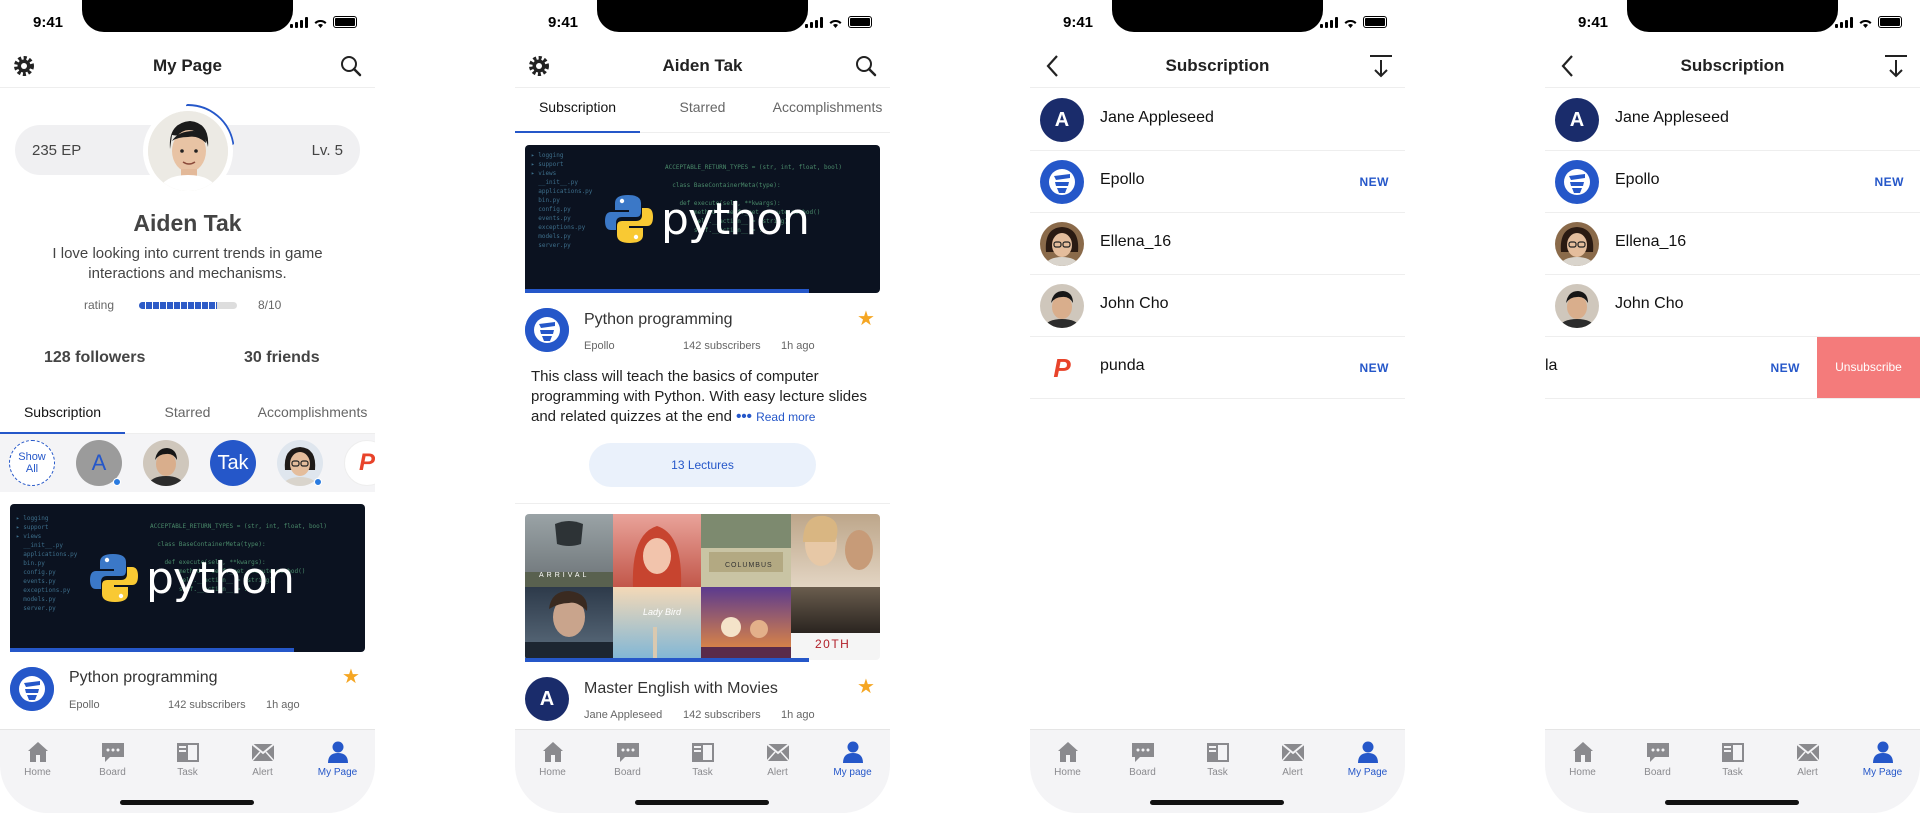 The width and height of the screenshot is (1920, 813). What do you see at coordinates (623, 715) in the screenshot?
I see `course-channel: Jane Appleseed` at bounding box center [623, 715].